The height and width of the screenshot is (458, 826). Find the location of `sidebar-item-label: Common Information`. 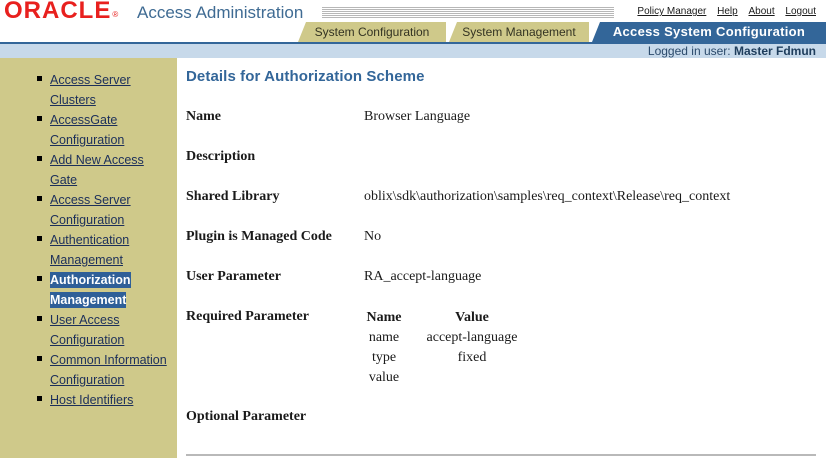

sidebar-item-label: Common Information is located at coordinates (108, 360).